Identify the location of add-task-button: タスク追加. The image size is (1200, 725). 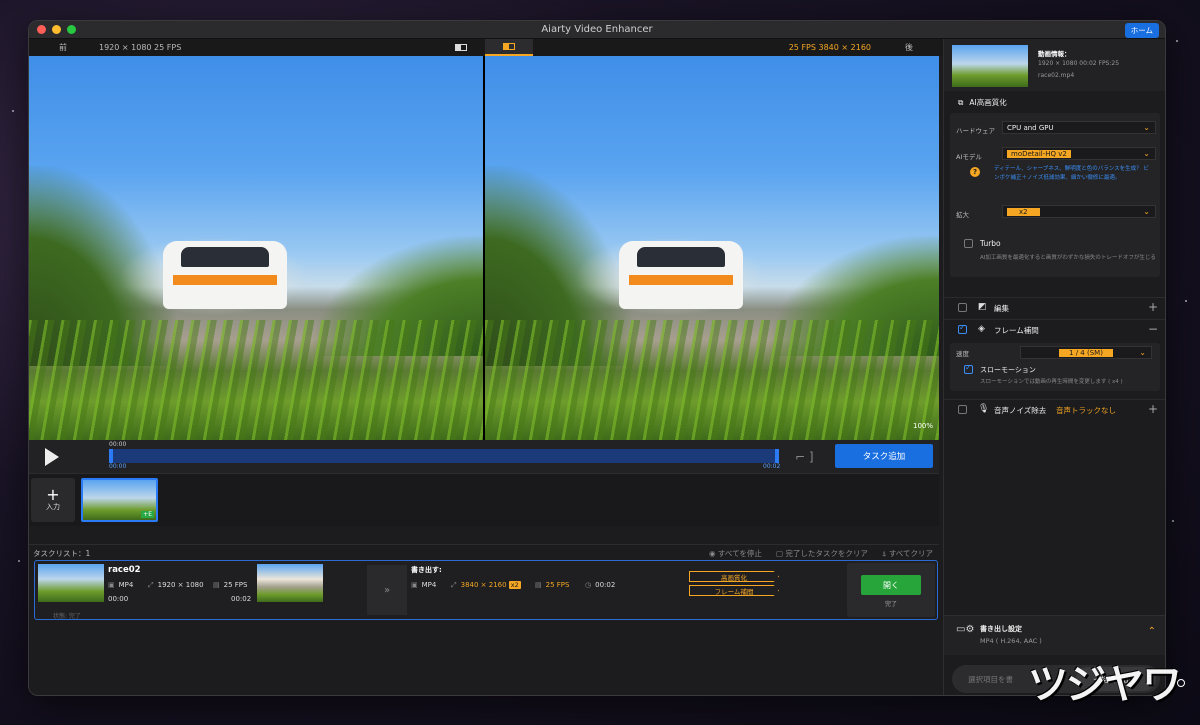
(884, 456).